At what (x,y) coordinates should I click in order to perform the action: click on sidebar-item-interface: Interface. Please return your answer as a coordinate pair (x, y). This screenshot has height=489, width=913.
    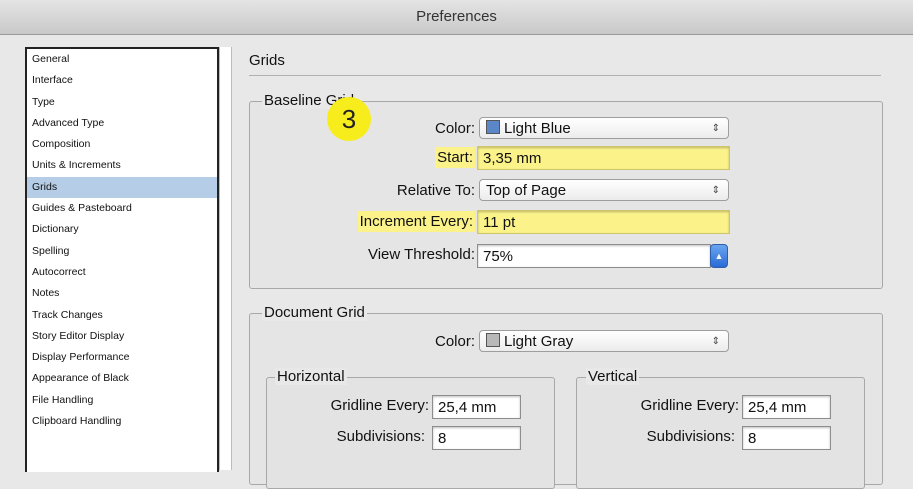
    Looking at the image, I should click on (122, 80).